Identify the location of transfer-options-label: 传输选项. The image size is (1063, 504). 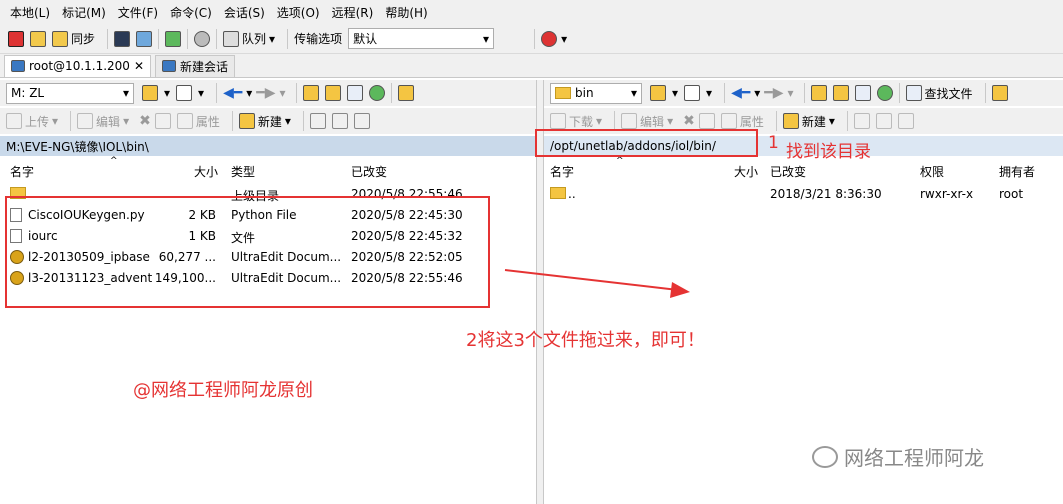
(318, 39).